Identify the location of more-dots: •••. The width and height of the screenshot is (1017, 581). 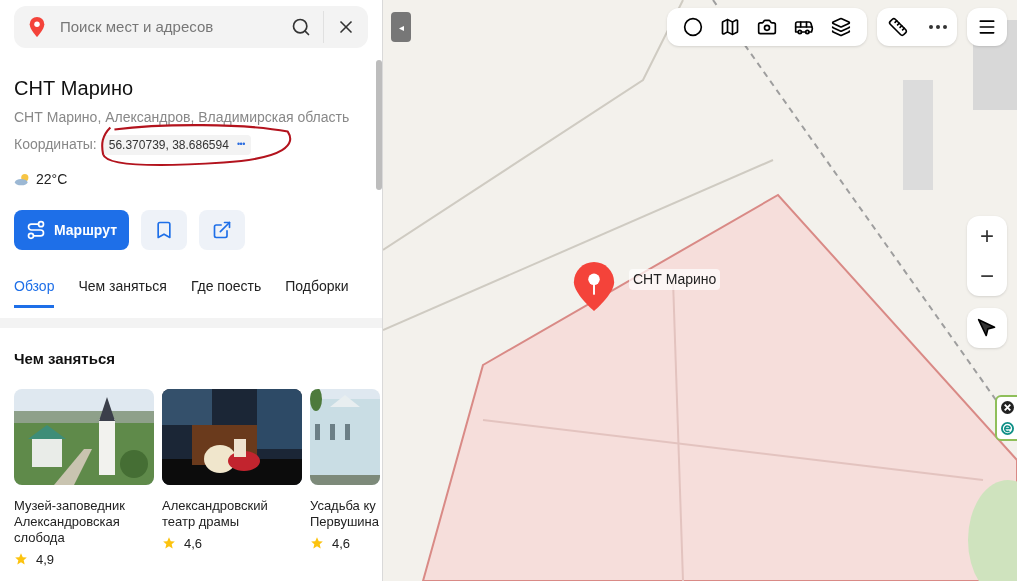
(240, 144).